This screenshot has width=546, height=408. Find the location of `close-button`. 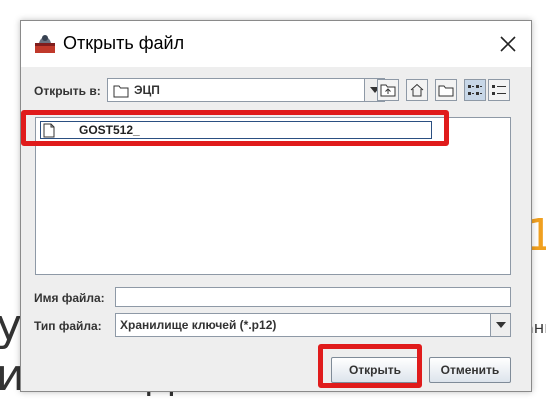

close-button is located at coordinates (508, 44).